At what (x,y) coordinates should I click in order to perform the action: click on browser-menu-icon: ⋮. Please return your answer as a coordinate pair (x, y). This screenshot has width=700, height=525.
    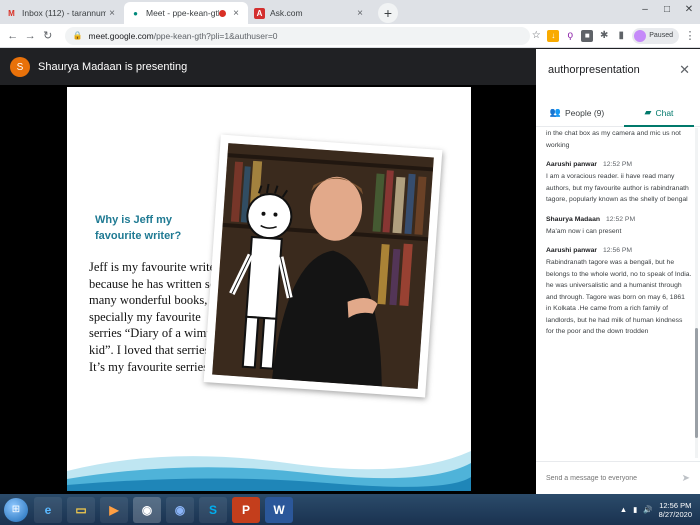
    Looking at the image, I should click on (690, 36).